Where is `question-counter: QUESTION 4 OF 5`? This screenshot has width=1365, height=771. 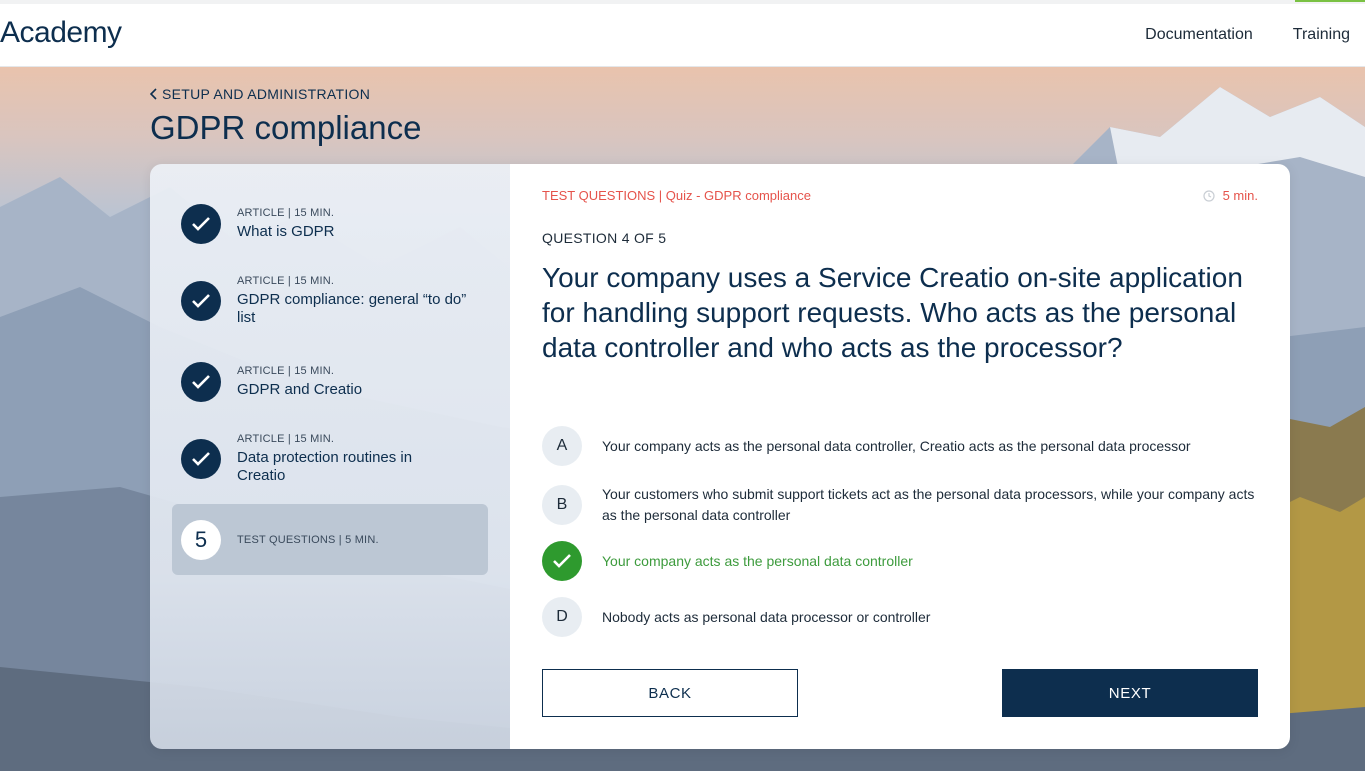
question-counter: QUESTION 4 OF 5 is located at coordinates (604, 238).